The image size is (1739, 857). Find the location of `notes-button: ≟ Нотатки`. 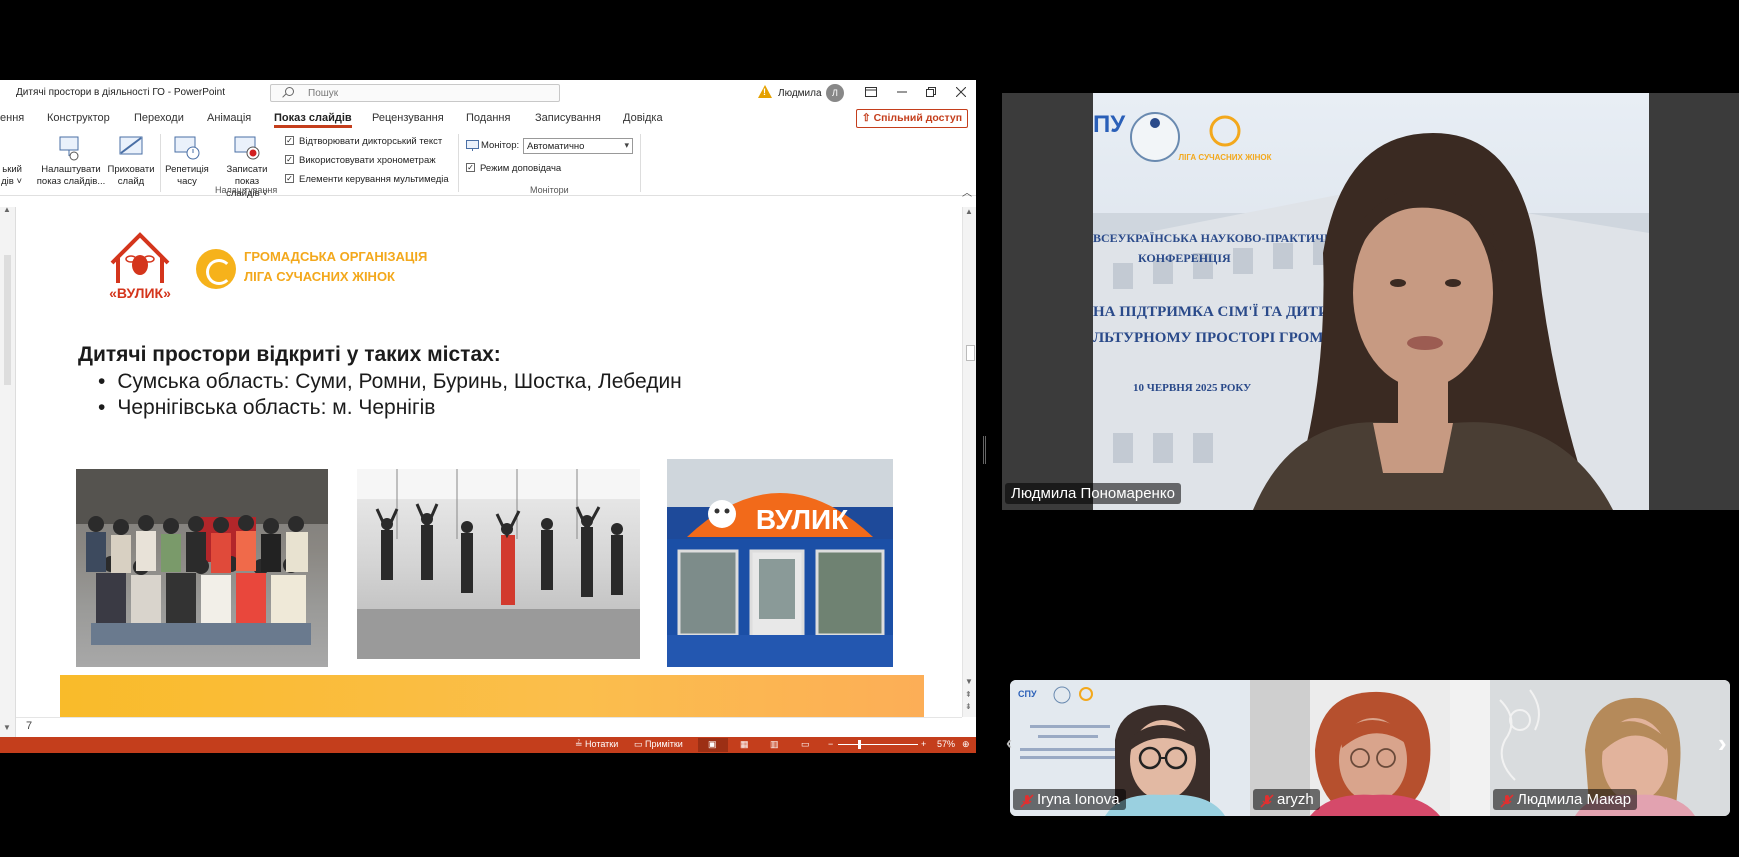

notes-button: ≟ Нотатки is located at coordinates (596, 744).